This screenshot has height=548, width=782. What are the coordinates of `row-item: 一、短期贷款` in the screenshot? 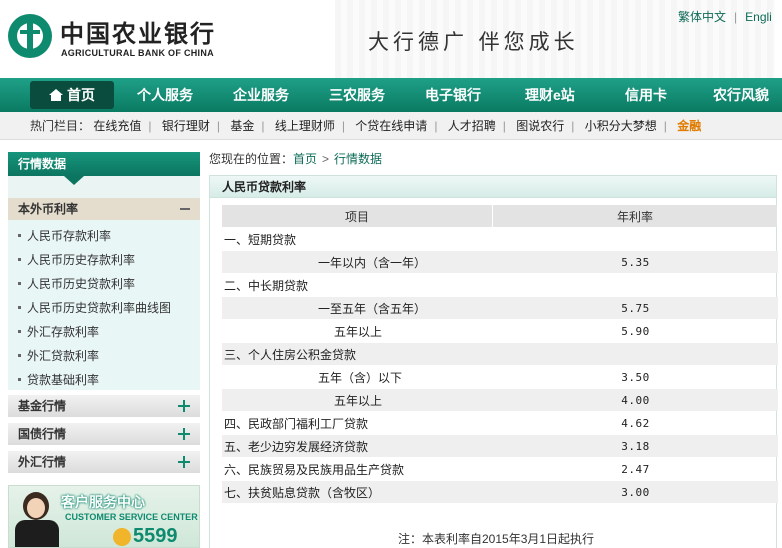 It's located at (260, 239).